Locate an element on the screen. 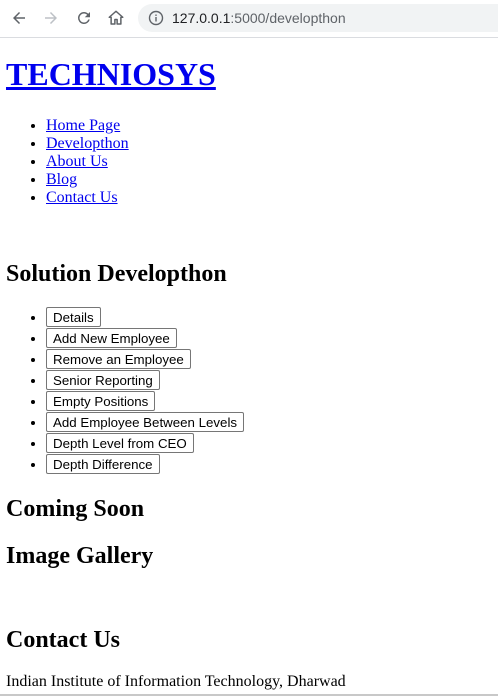 Image resolution: width=498 pixels, height=696 pixels. nav-link-blog: Blog is located at coordinates (61, 179).